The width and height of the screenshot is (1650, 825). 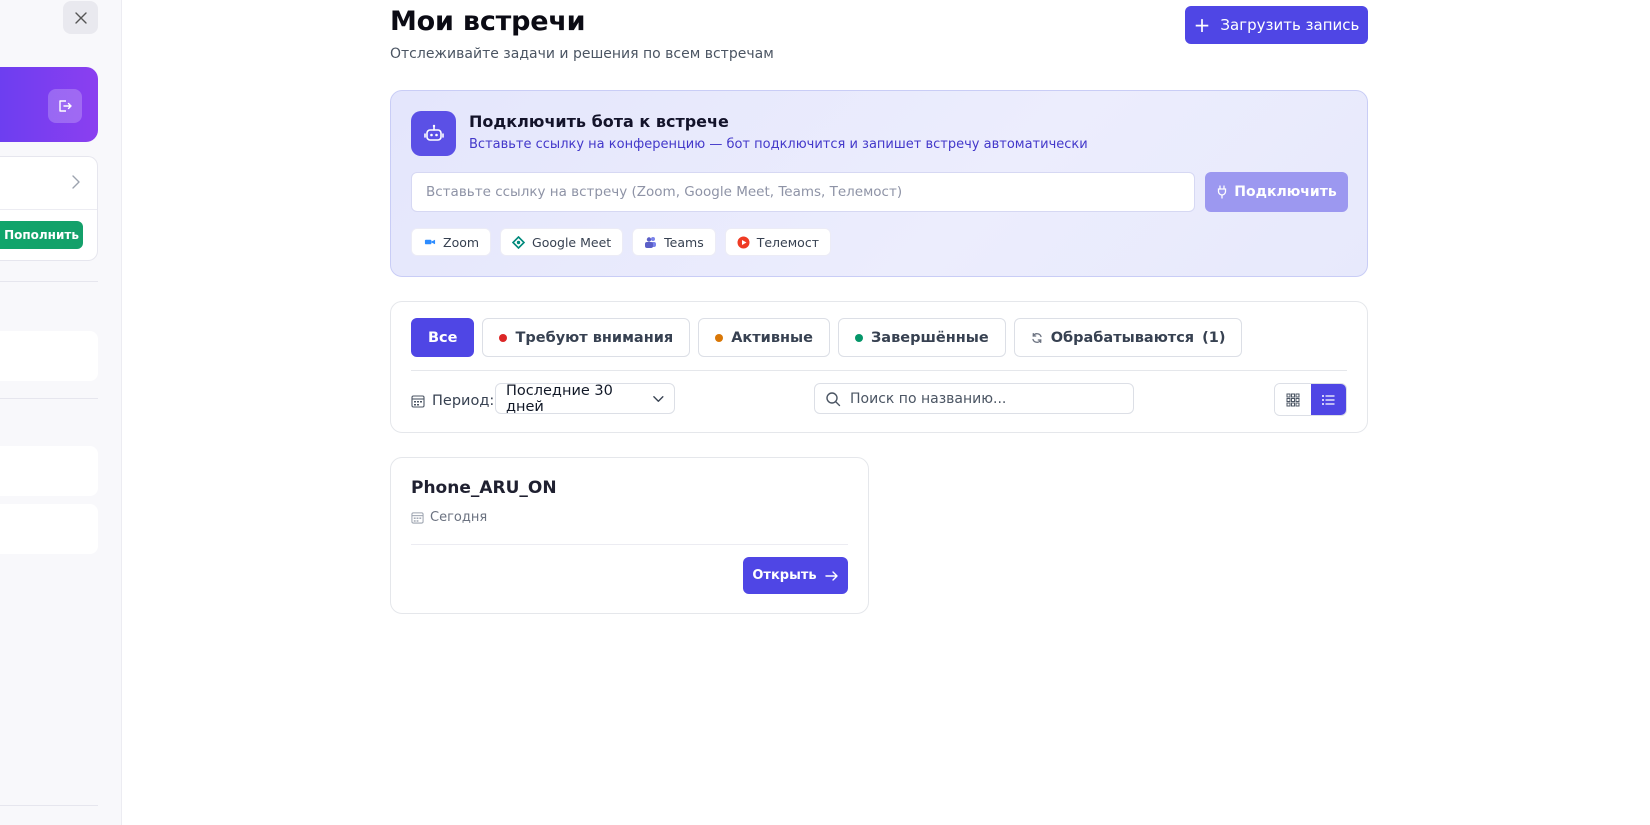 I want to click on tab-active: Активные, so click(x=764, y=337).